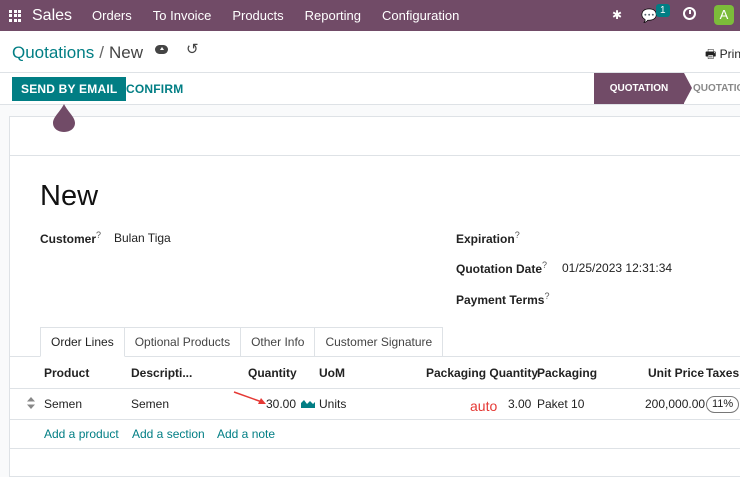 This screenshot has width=740, height=477. I want to click on stage-quotation-sent: QUOTATIO, so click(716, 88).